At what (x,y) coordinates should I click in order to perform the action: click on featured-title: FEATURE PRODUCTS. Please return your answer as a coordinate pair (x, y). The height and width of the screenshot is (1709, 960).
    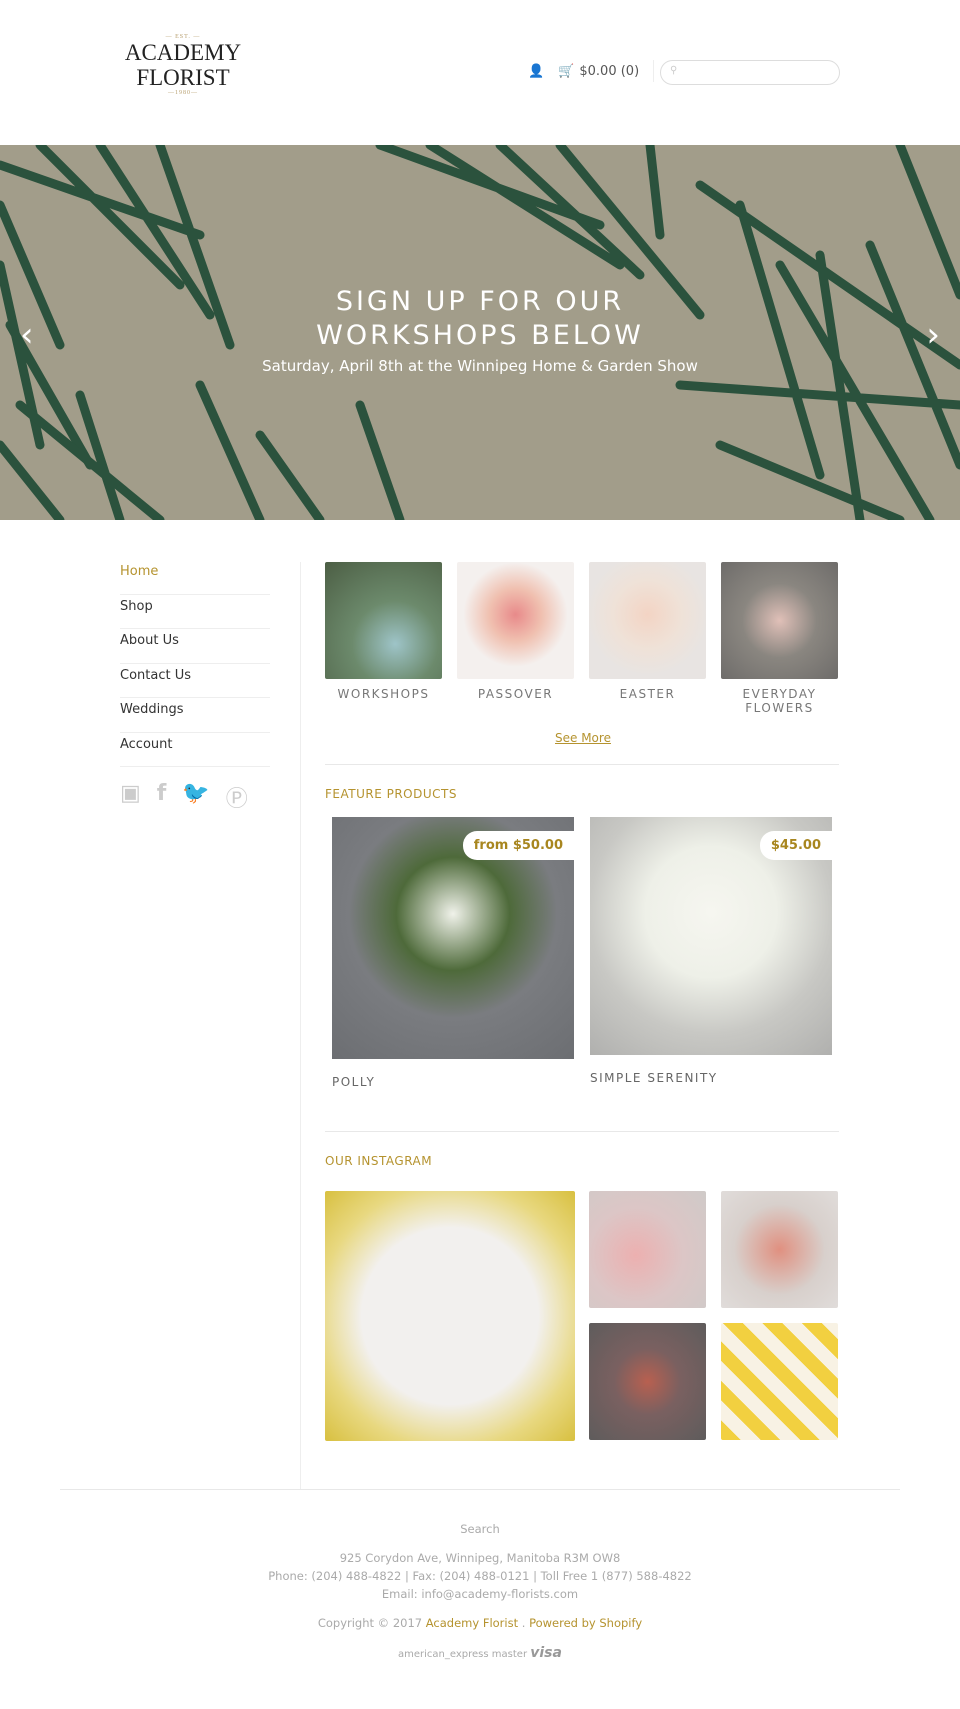
    Looking at the image, I should click on (391, 794).